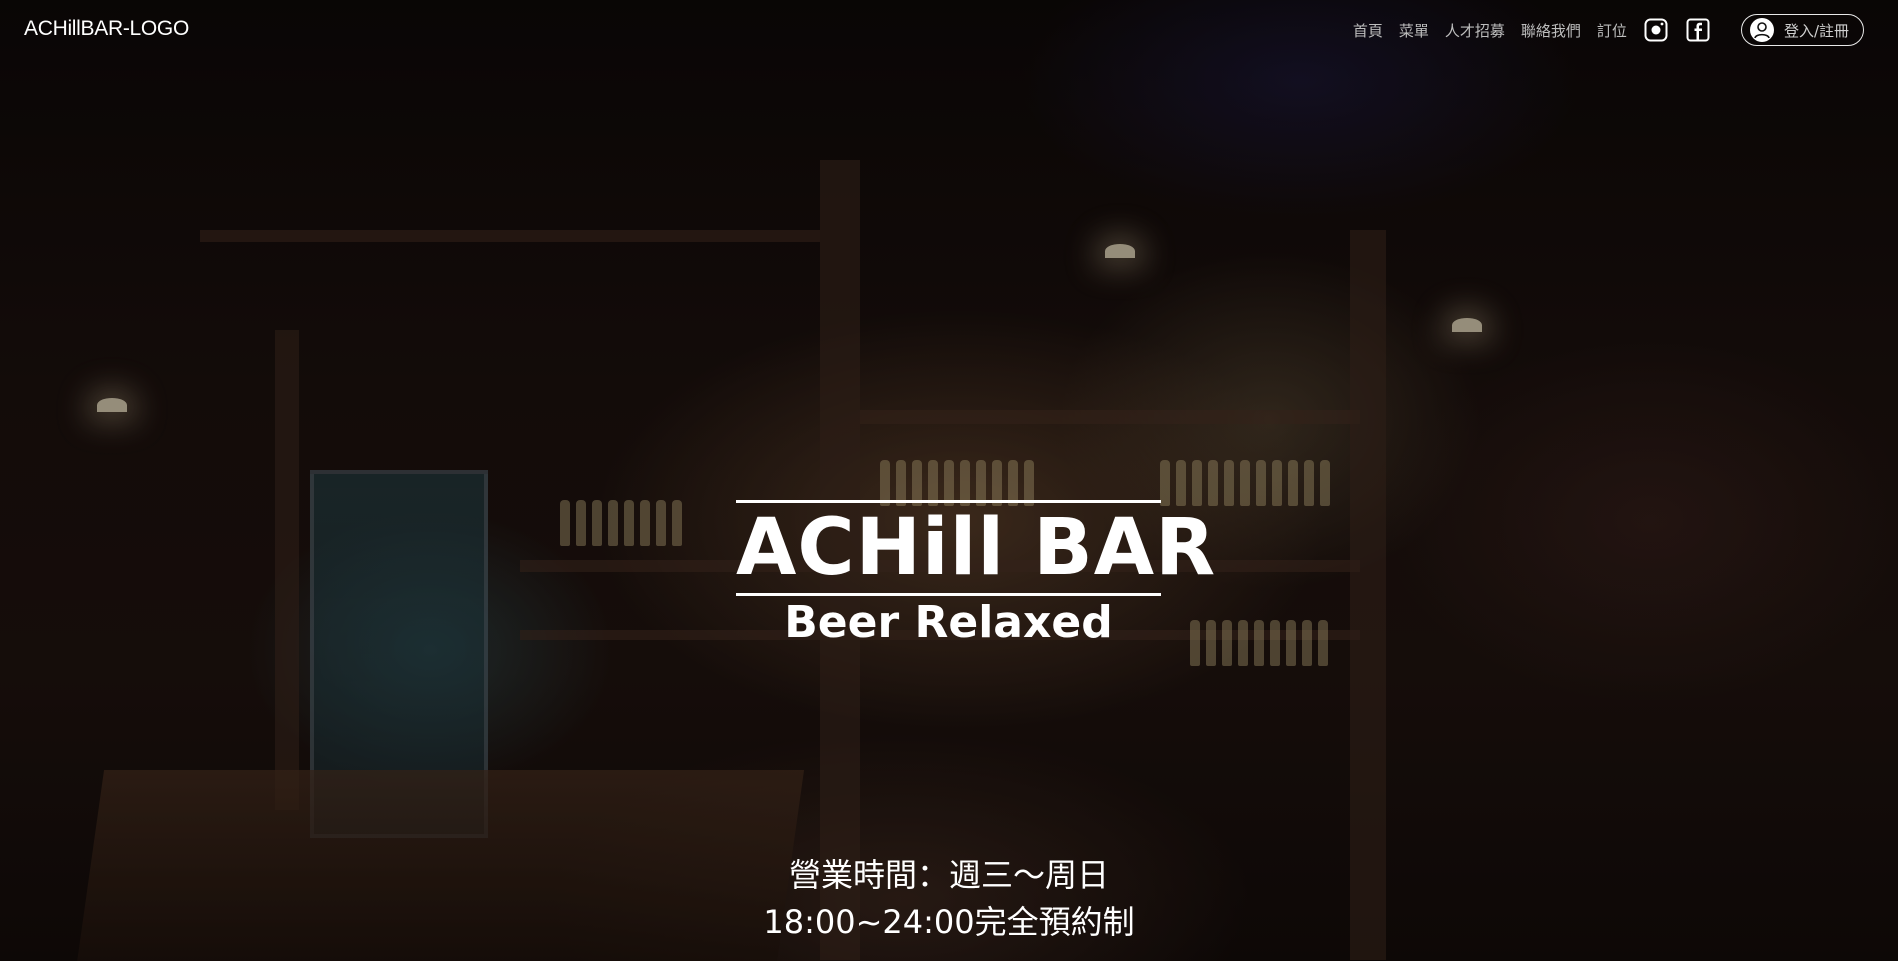 The height and width of the screenshot is (961, 1898). I want to click on hero-subtitle: Beer Relaxed, so click(948, 622).